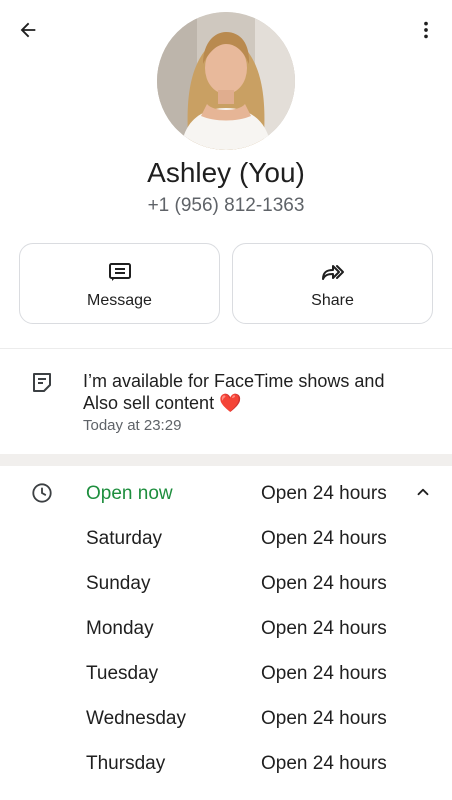 This screenshot has width=452, height=800. I want to click on day-label: Monday, so click(120, 628).